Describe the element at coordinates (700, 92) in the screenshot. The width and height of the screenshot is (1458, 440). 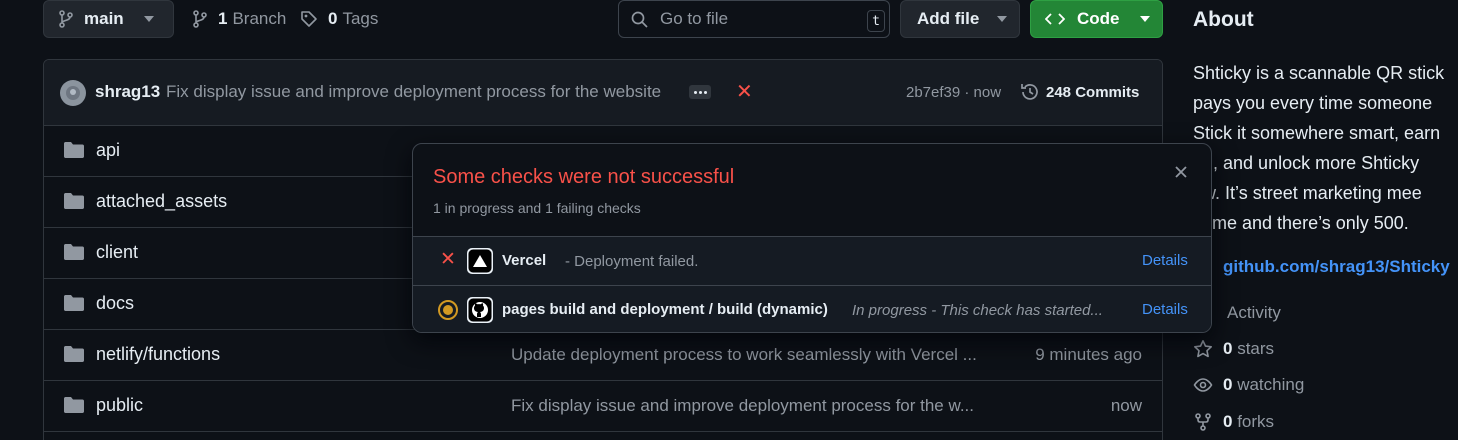
I see `expand-message-button` at that location.